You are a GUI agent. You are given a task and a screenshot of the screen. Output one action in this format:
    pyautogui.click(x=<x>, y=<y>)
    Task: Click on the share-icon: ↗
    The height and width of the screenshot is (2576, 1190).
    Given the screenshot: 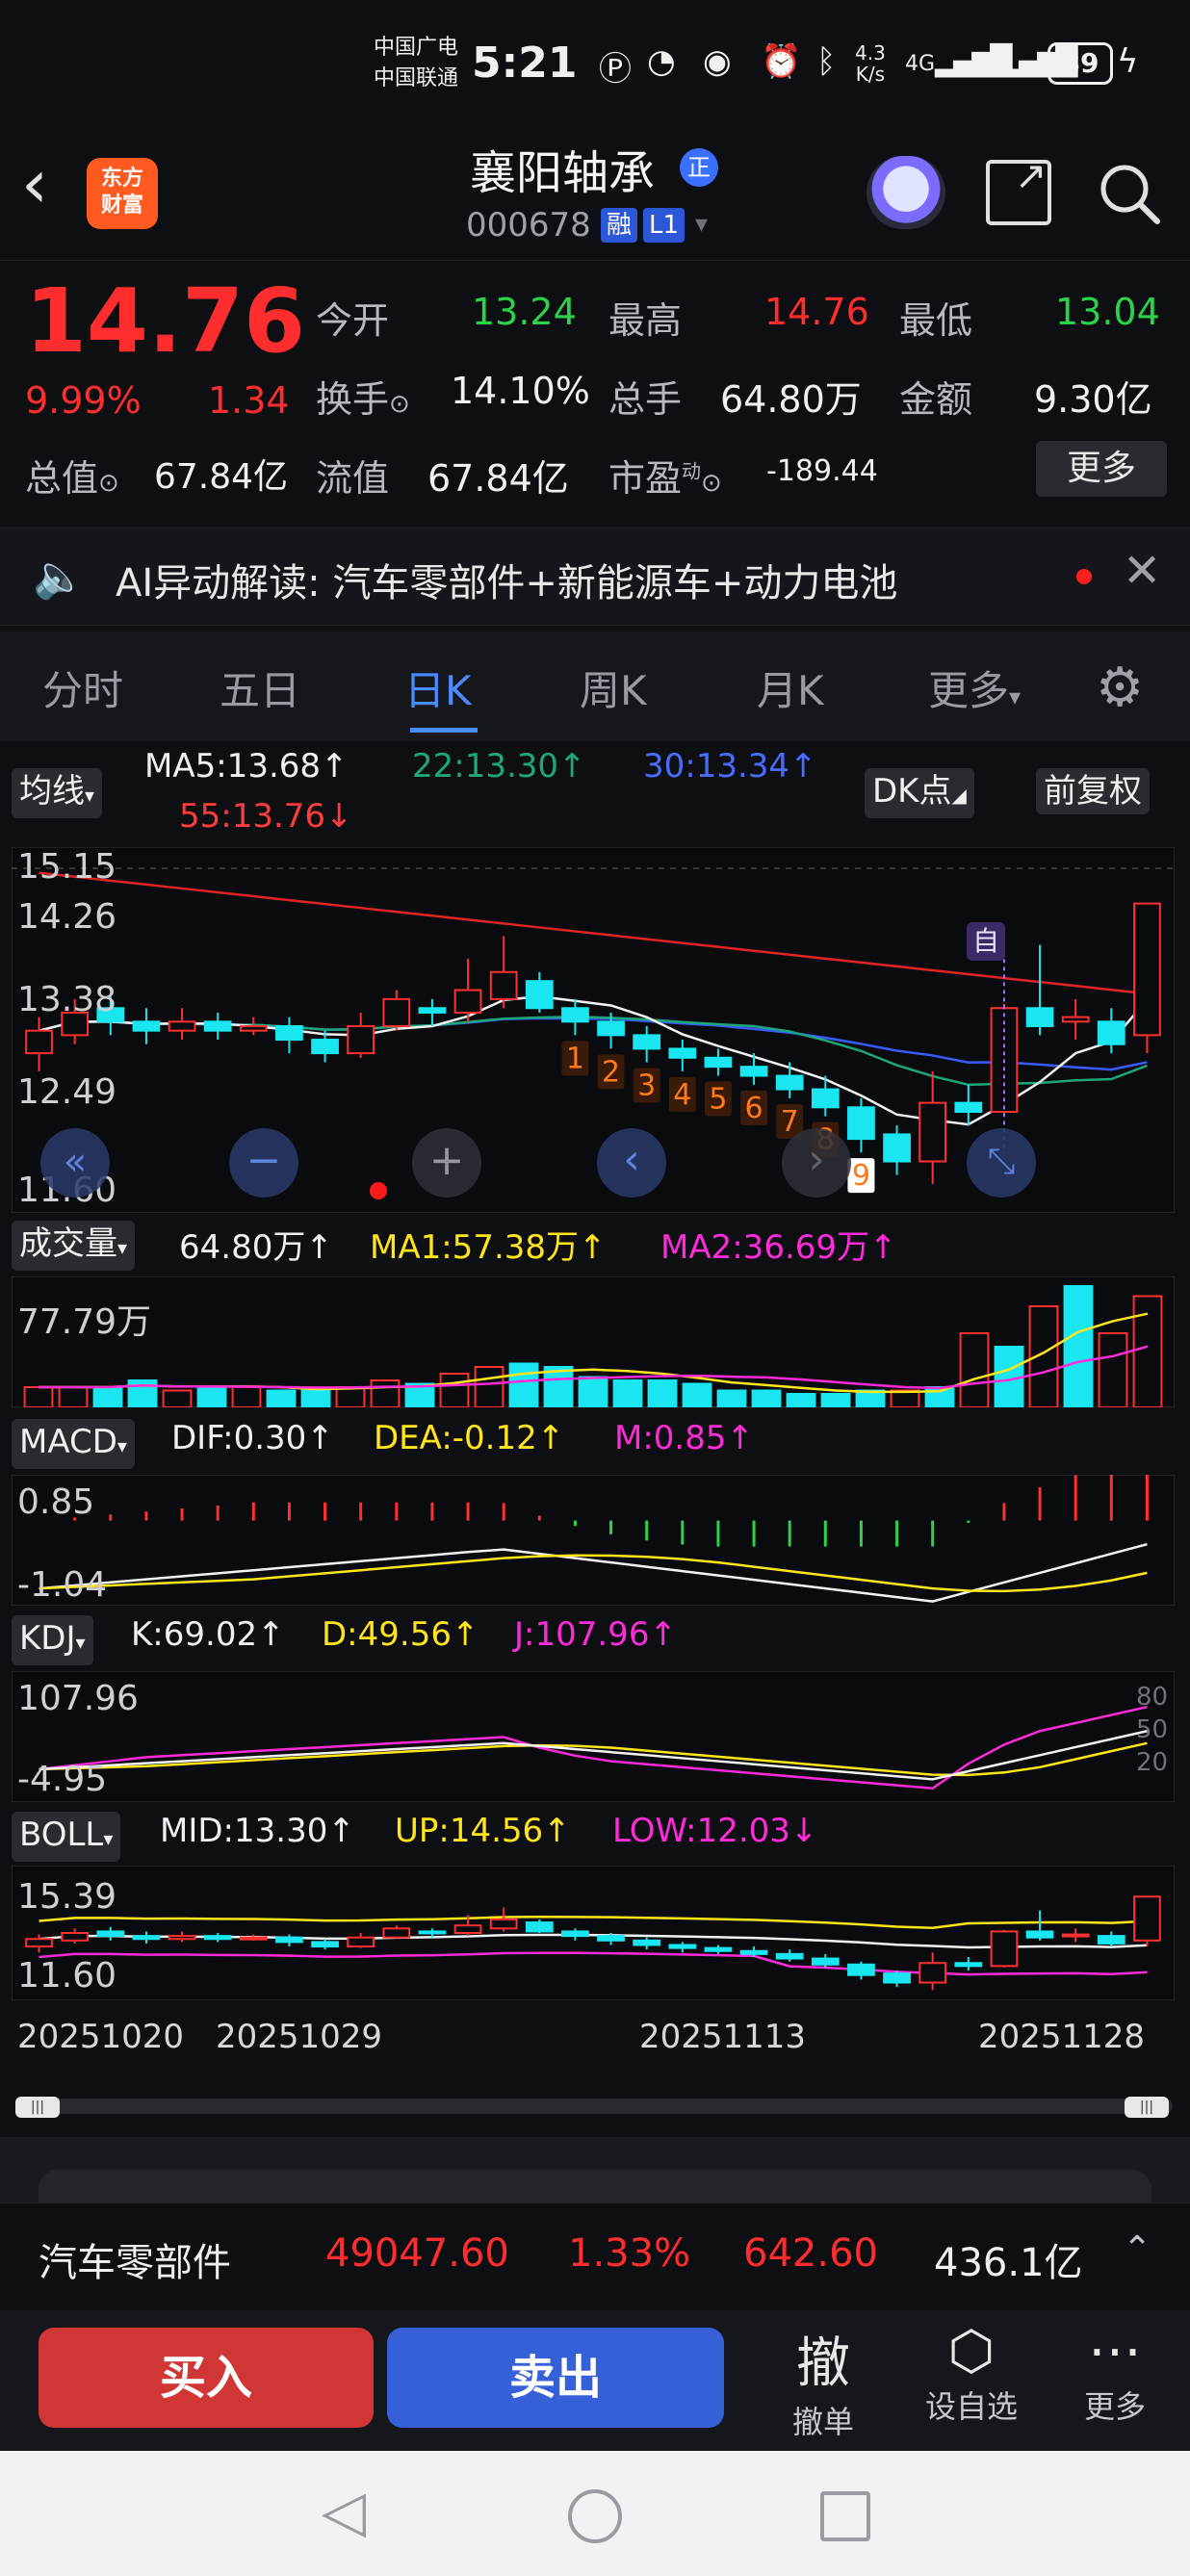 What is the action you would take?
    pyautogui.click(x=1019, y=190)
    